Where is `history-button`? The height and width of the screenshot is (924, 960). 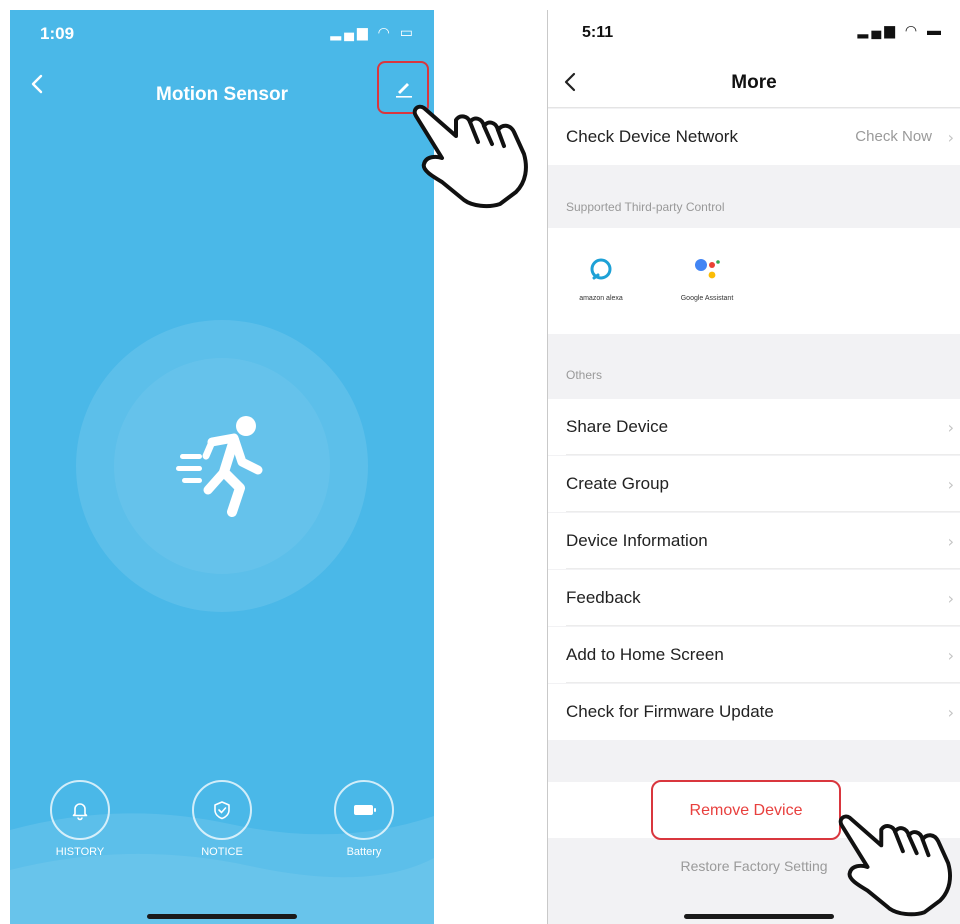 history-button is located at coordinates (80, 810).